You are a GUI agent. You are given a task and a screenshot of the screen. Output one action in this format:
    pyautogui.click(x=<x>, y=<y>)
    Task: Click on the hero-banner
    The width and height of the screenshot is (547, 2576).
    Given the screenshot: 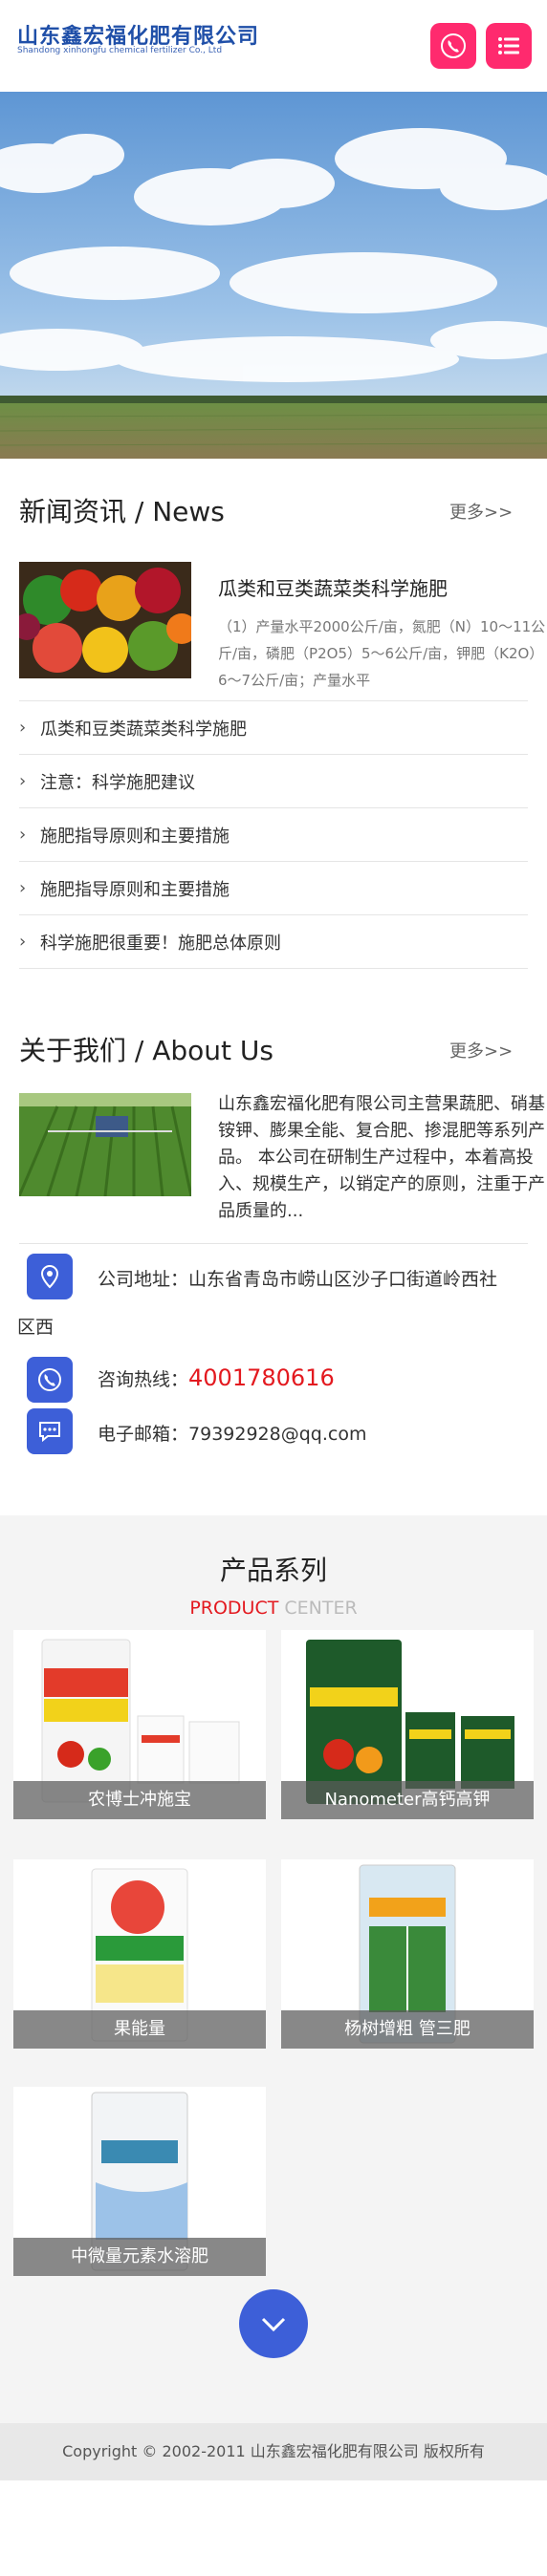 What is the action you would take?
    pyautogui.click(x=273, y=275)
    